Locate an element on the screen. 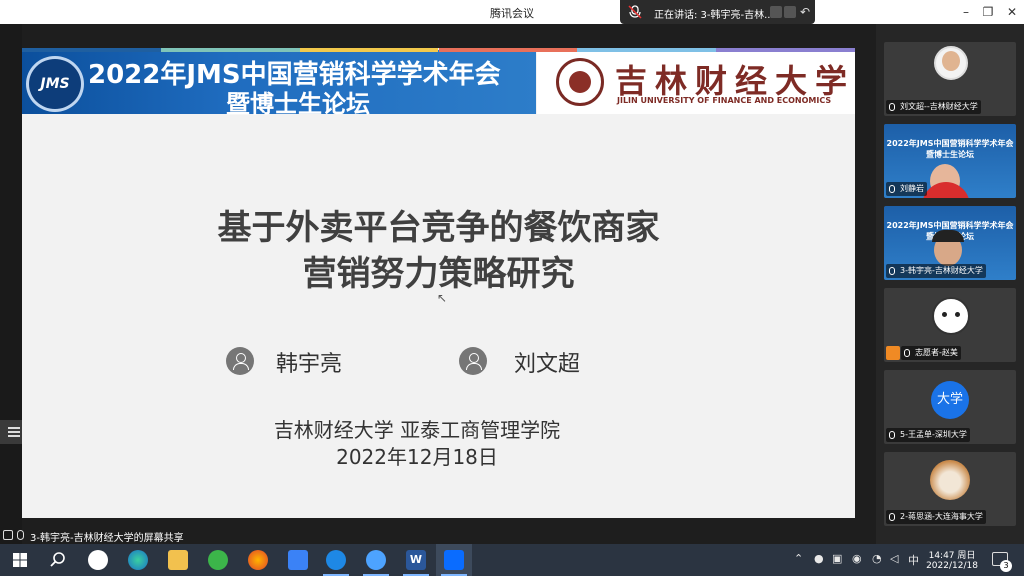 The width and height of the screenshot is (1024, 576). firefox-icon is located at coordinates (258, 560).